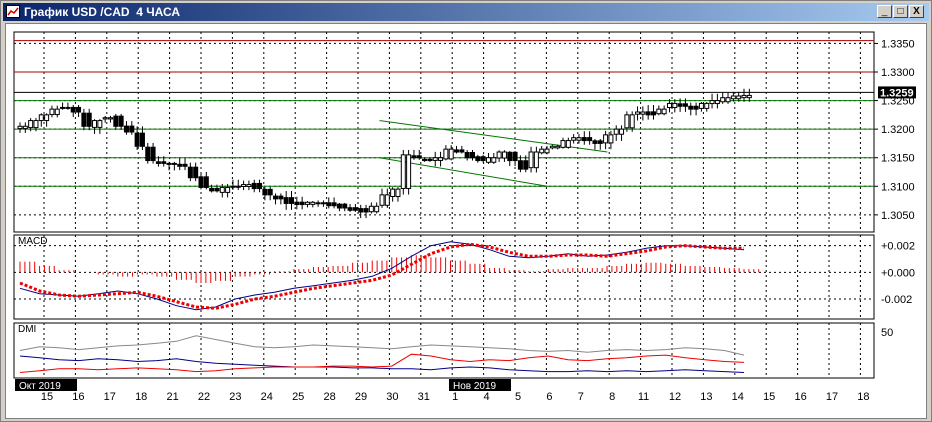 Image resolution: width=932 pixels, height=422 pixels. What do you see at coordinates (916, 11) in the screenshot?
I see `close-button: X` at bounding box center [916, 11].